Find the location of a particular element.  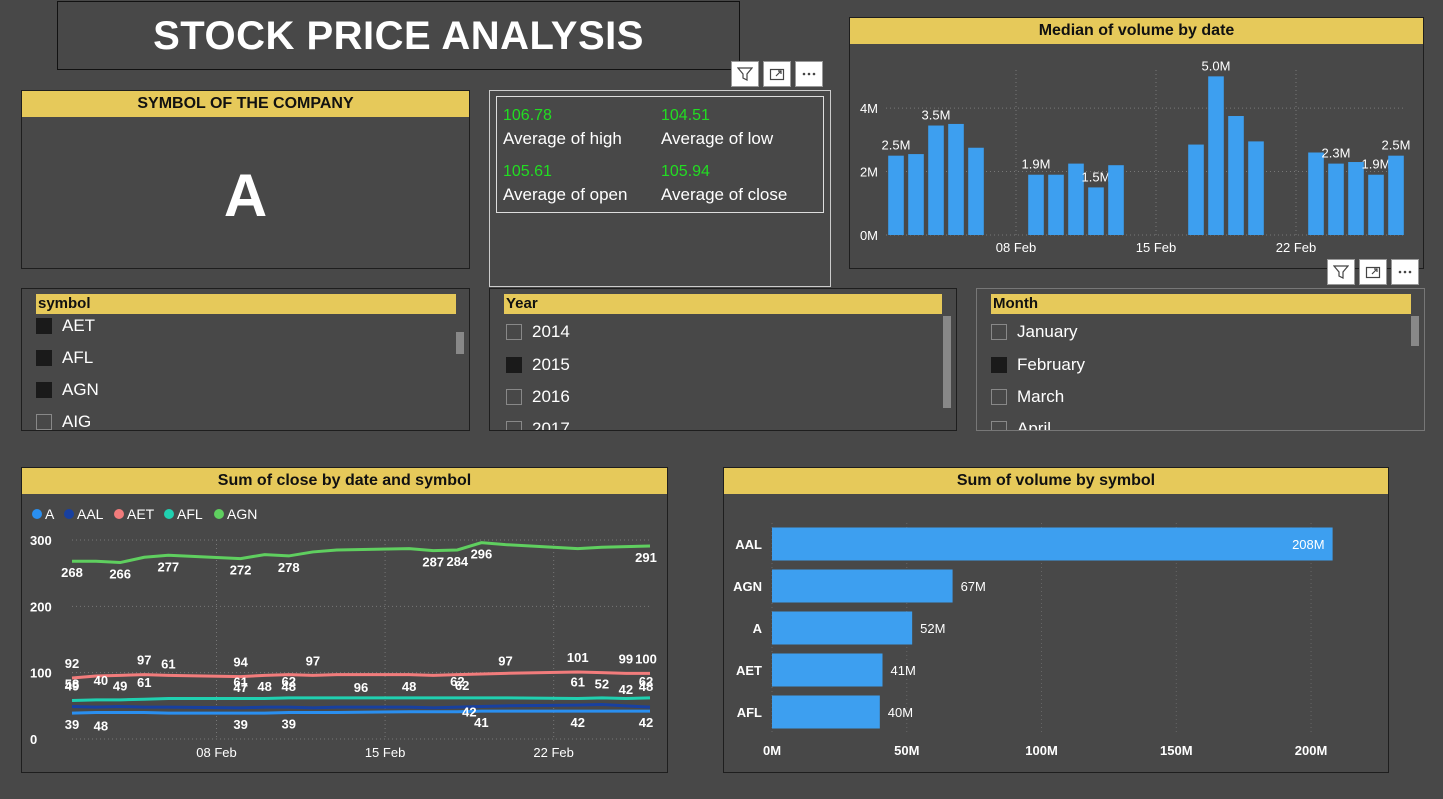

data-label: 99 is located at coordinates (626, 658).